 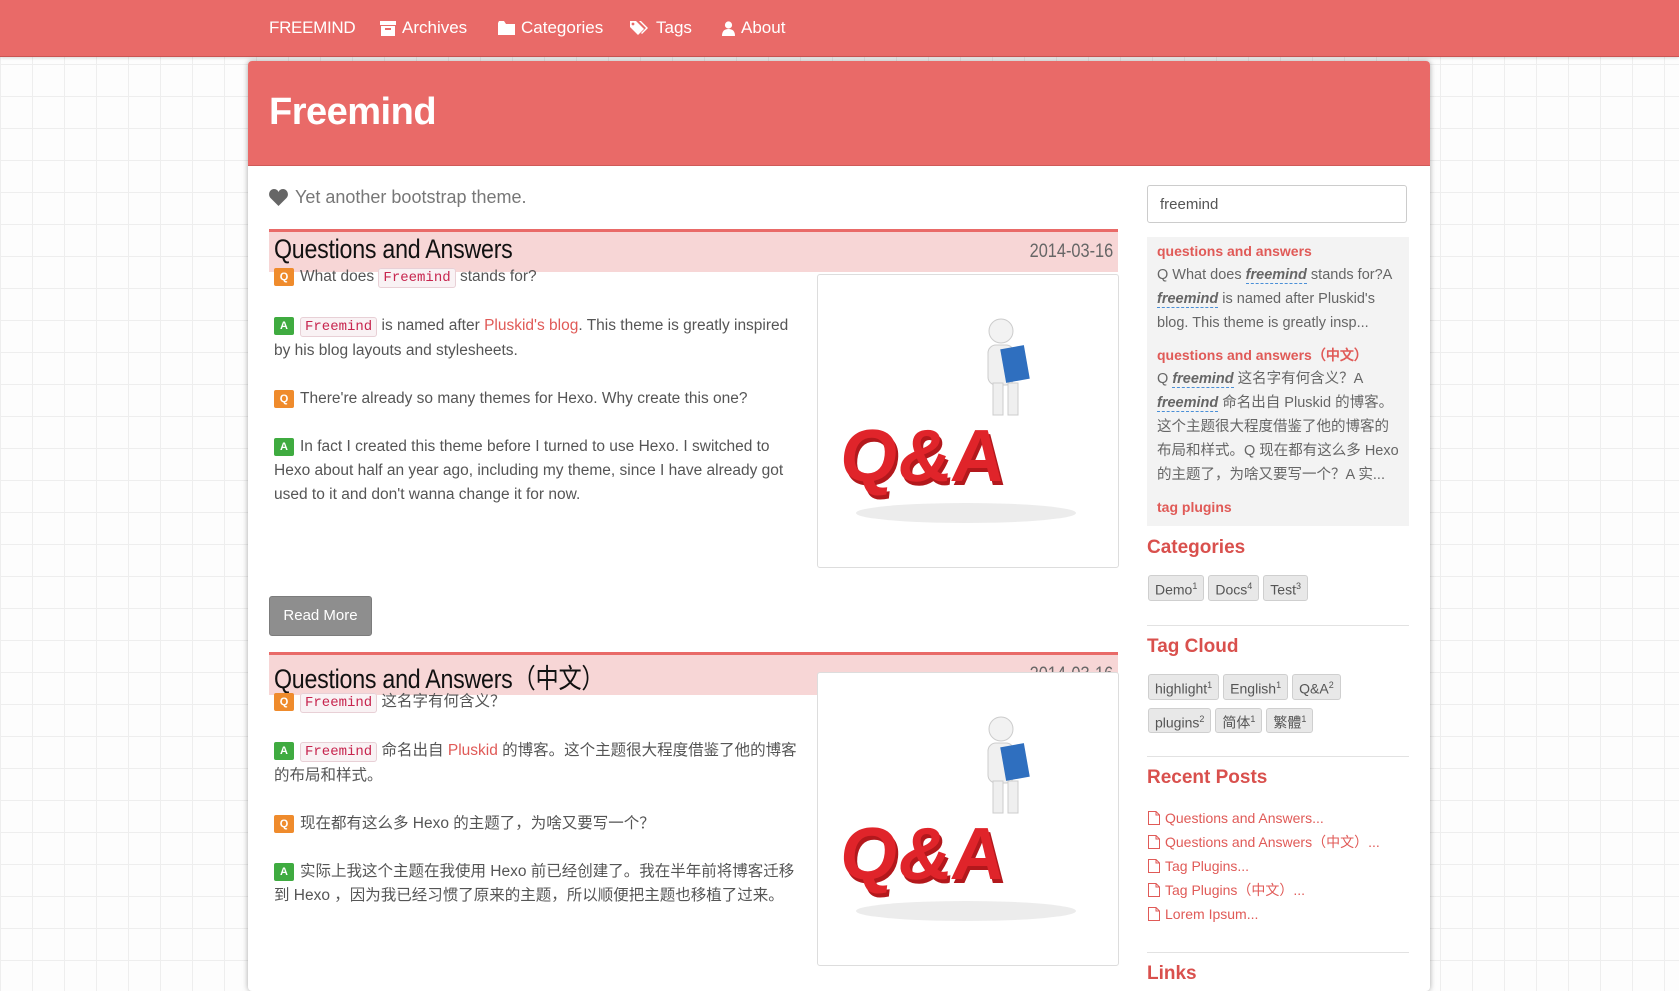 What do you see at coordinates (1234, 588) in the screenshot?
I see `category-chip: Docs4` at bounding box center [1234, 588].